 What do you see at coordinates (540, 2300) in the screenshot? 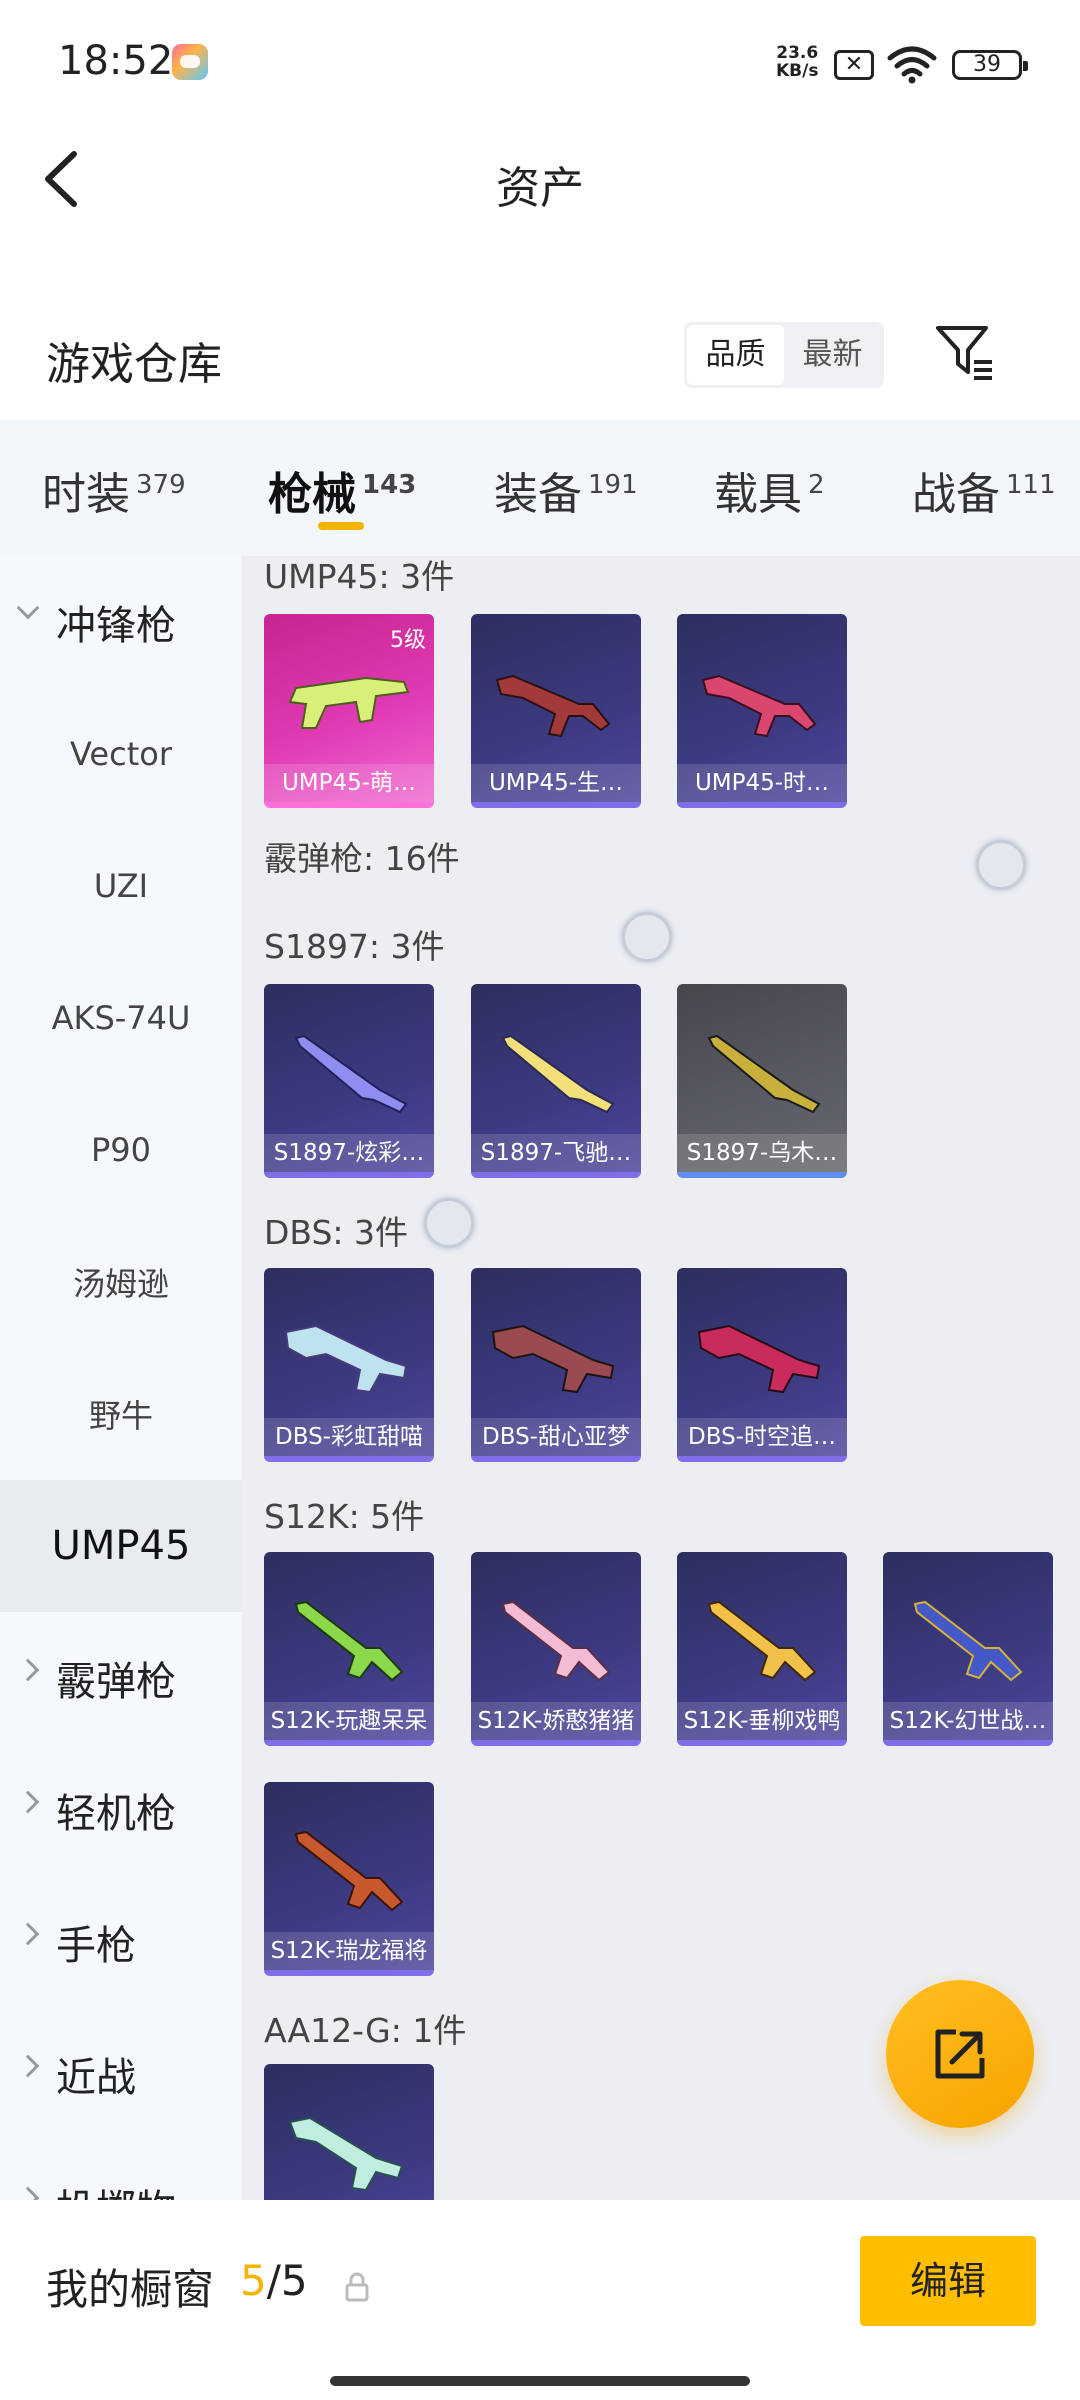
I see `bottom-bar: 我的橱窗 5/5 编辑` at bounding box center [540, 2300].